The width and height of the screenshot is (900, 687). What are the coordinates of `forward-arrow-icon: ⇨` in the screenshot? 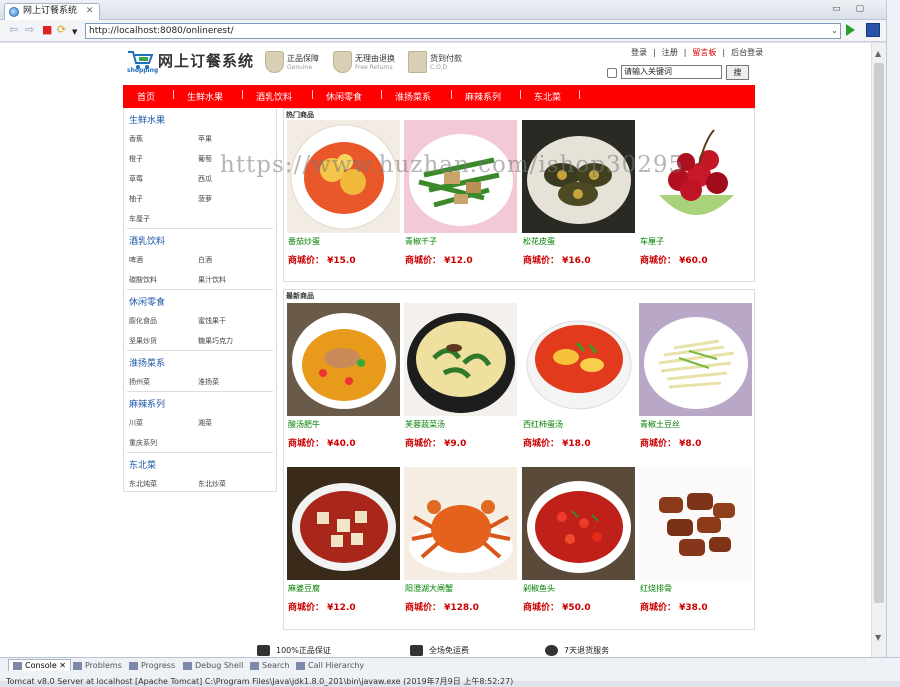 It's located at (29, 30).